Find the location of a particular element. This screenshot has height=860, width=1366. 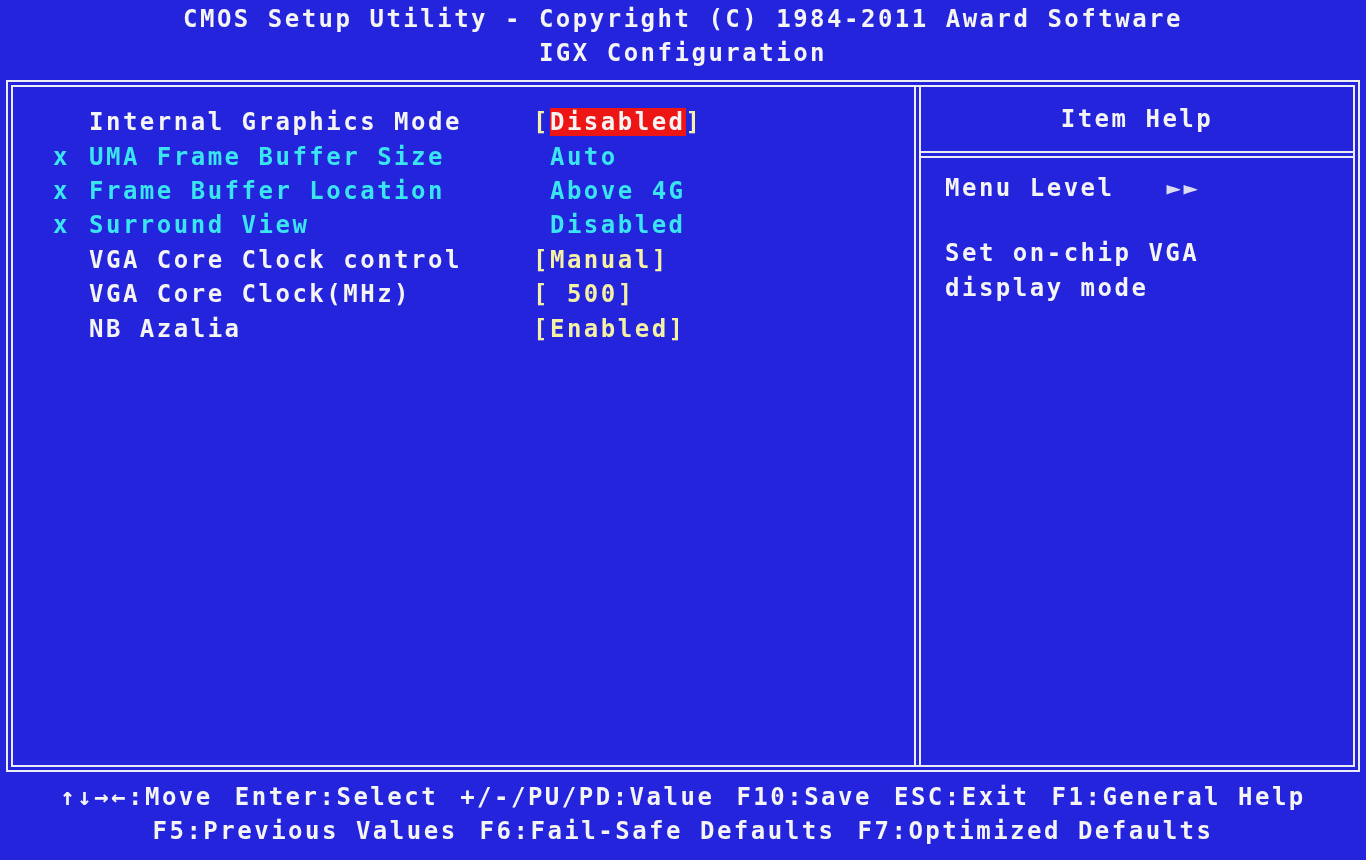

help-text: Set on-chip VGA display mode is located at coordinates (1073, 271).